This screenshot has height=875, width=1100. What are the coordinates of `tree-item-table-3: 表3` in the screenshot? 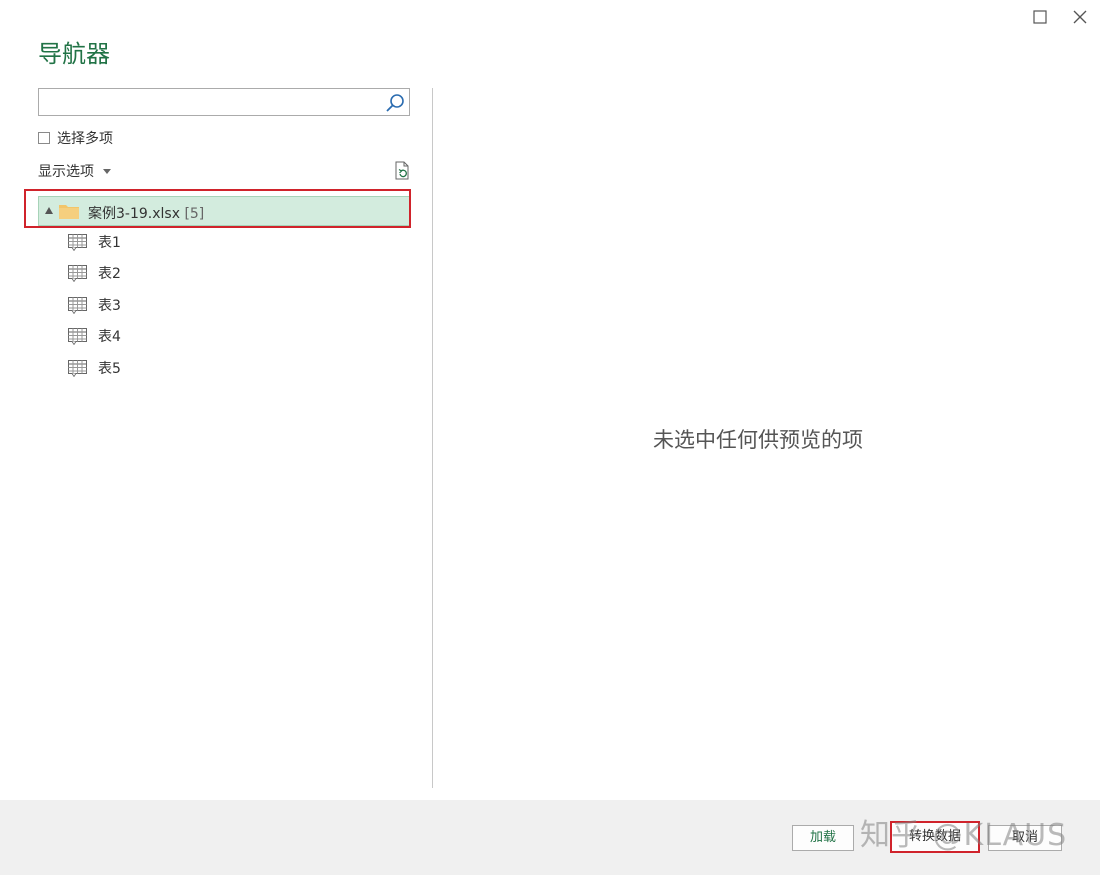 It's located at (94, 305).